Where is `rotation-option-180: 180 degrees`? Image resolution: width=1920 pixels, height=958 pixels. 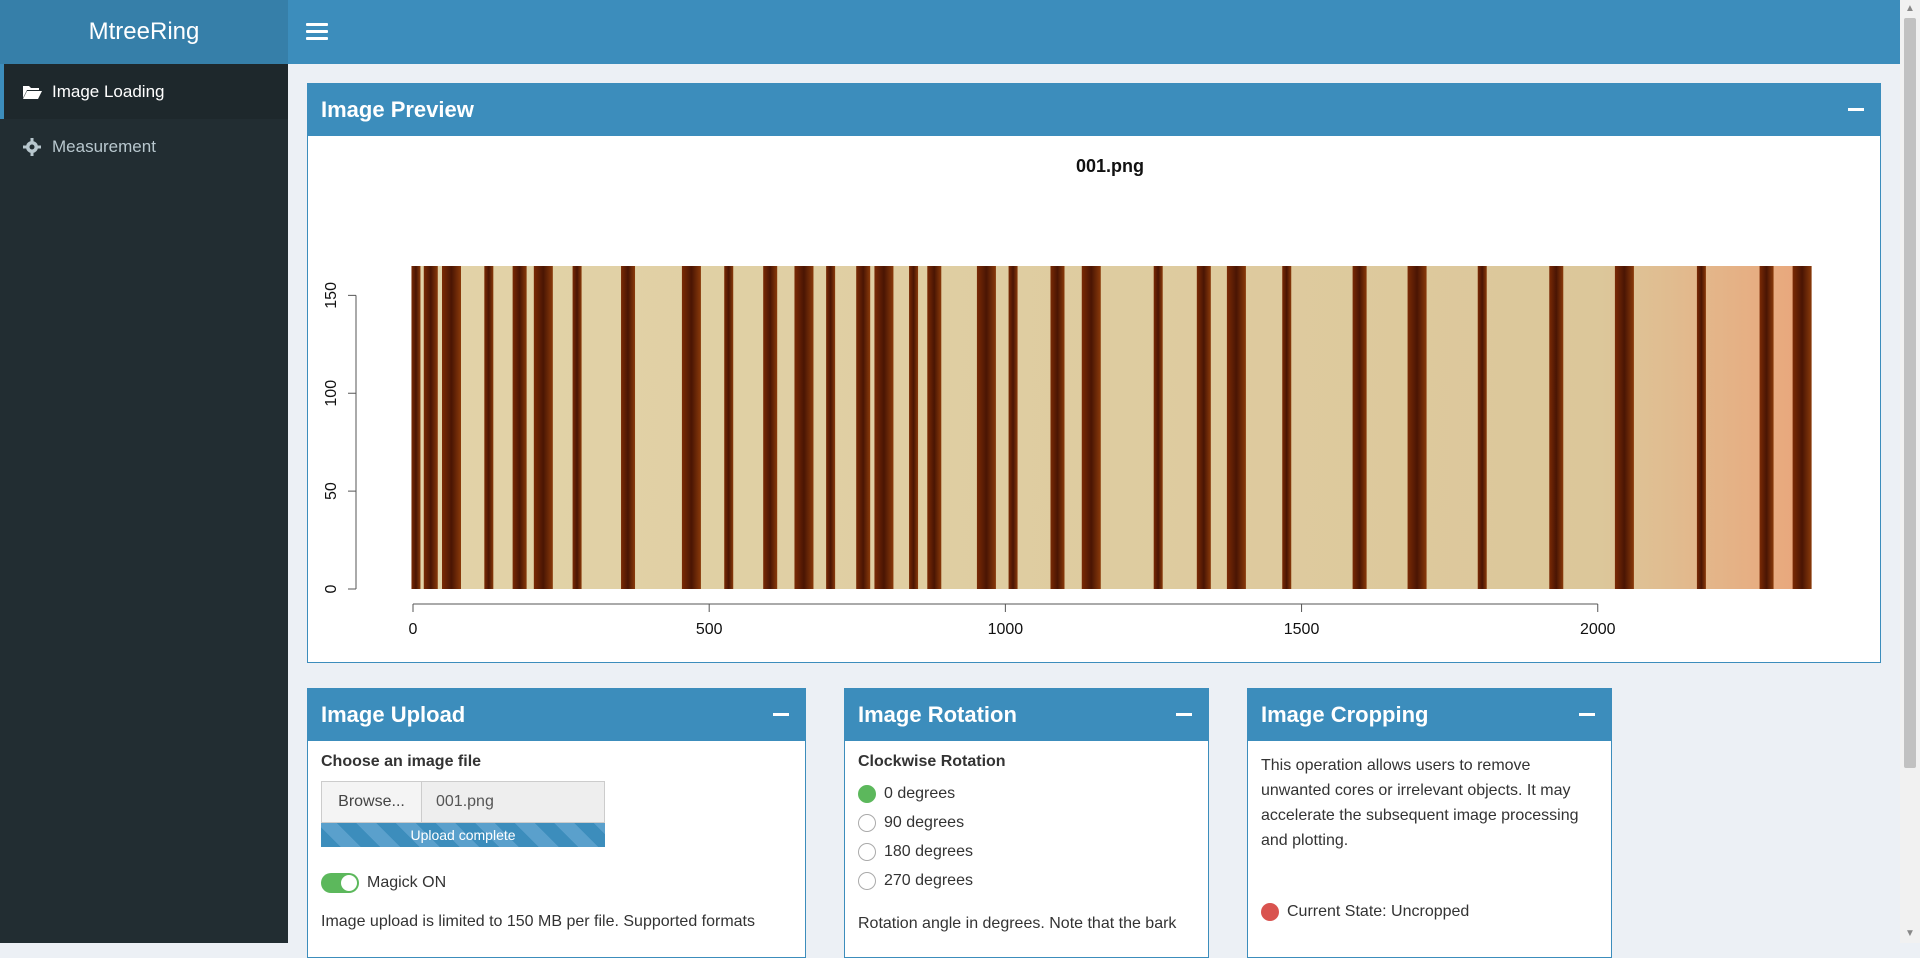
rotation-option-180: 180 degrees is located at coordinates (1026, 851).